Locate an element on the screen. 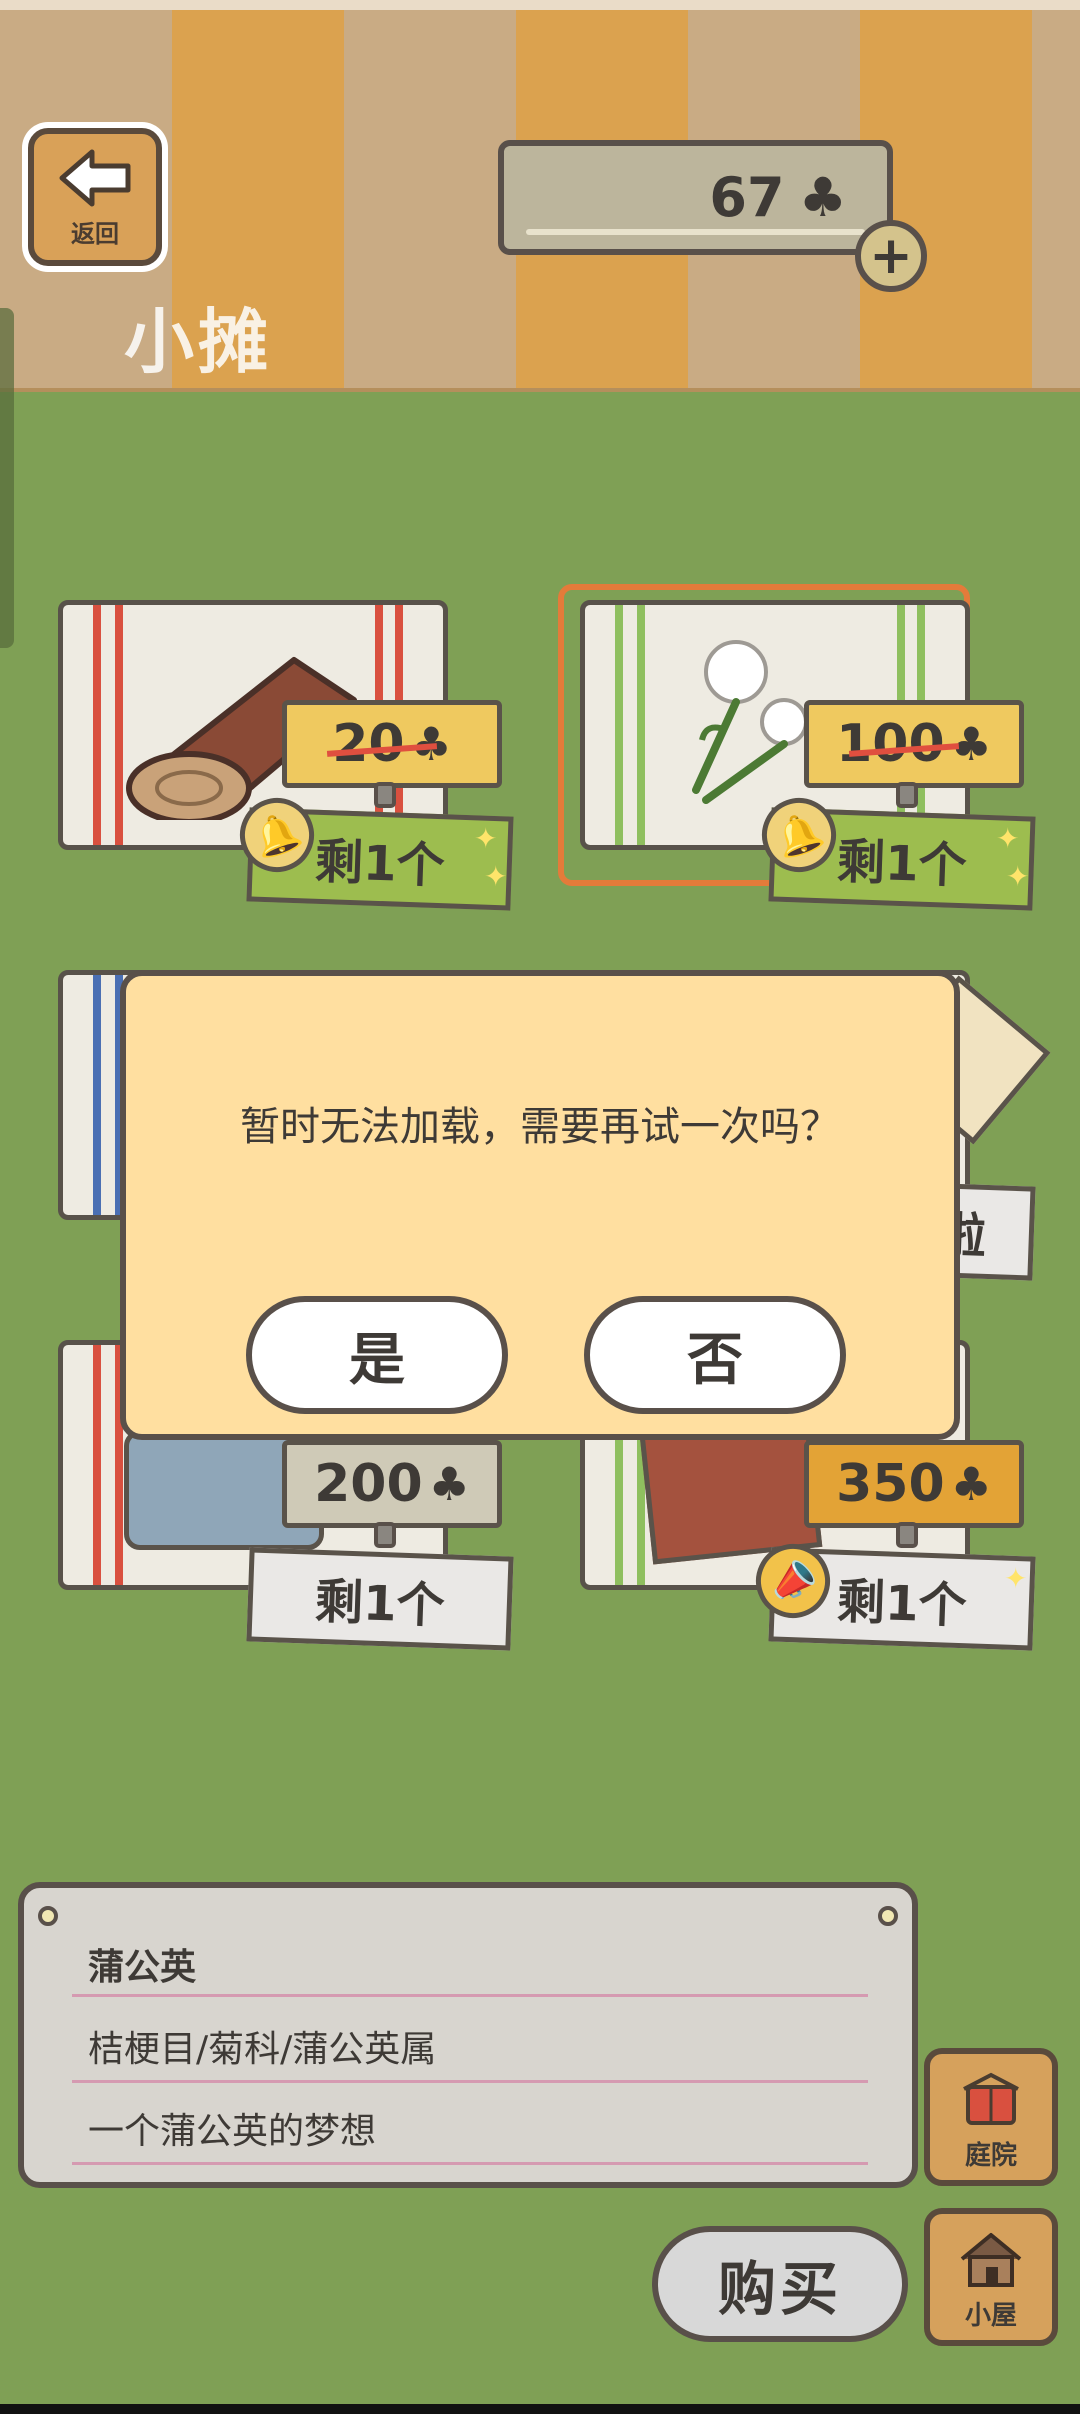 Image resolution: width=1080 pixels, height=2414 pixels. back-label: 返回 is located at coordinates (95, 233).